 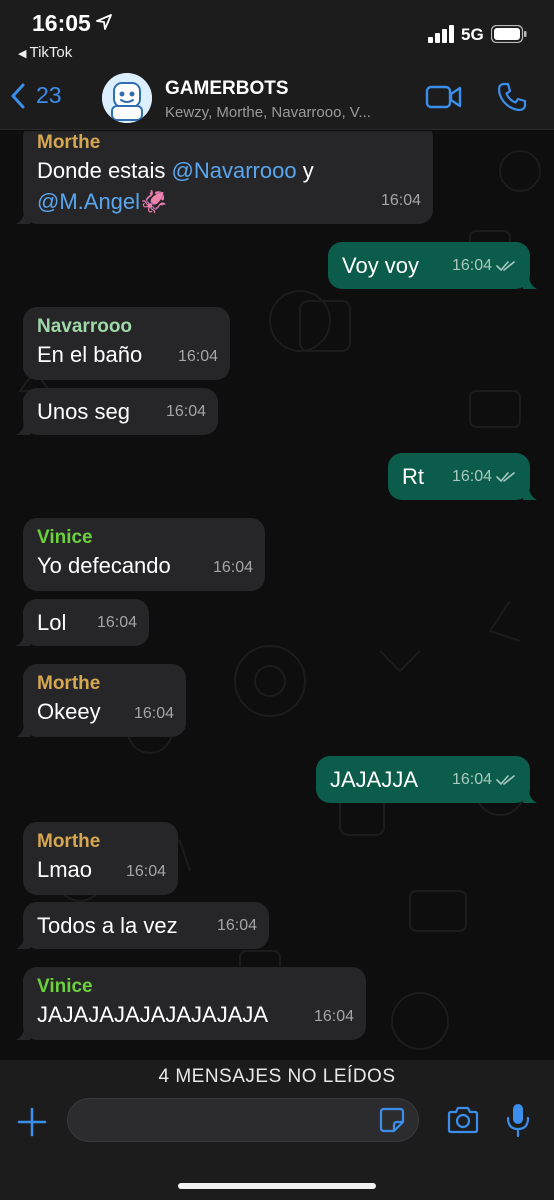 I want to click on message-bubble-outgoing: Rt 16:04, so click(x=462, y=476).